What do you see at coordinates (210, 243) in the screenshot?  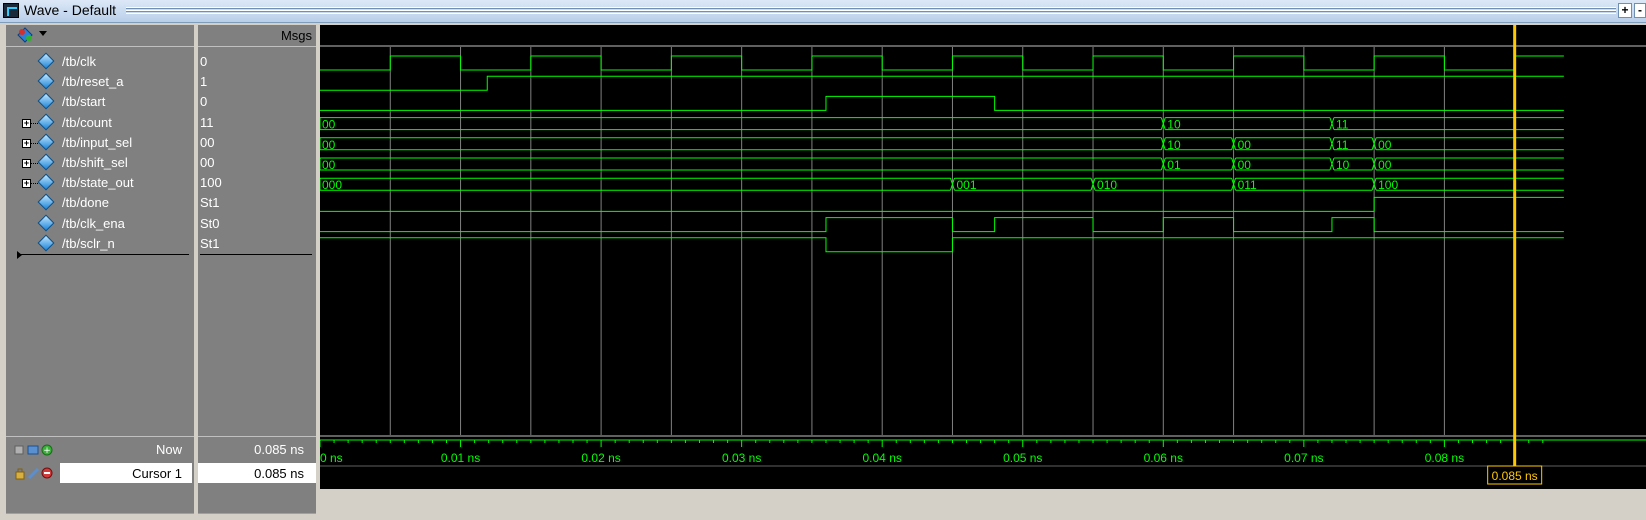 I see `signal-value: St1` at bounding box center [210, 243].